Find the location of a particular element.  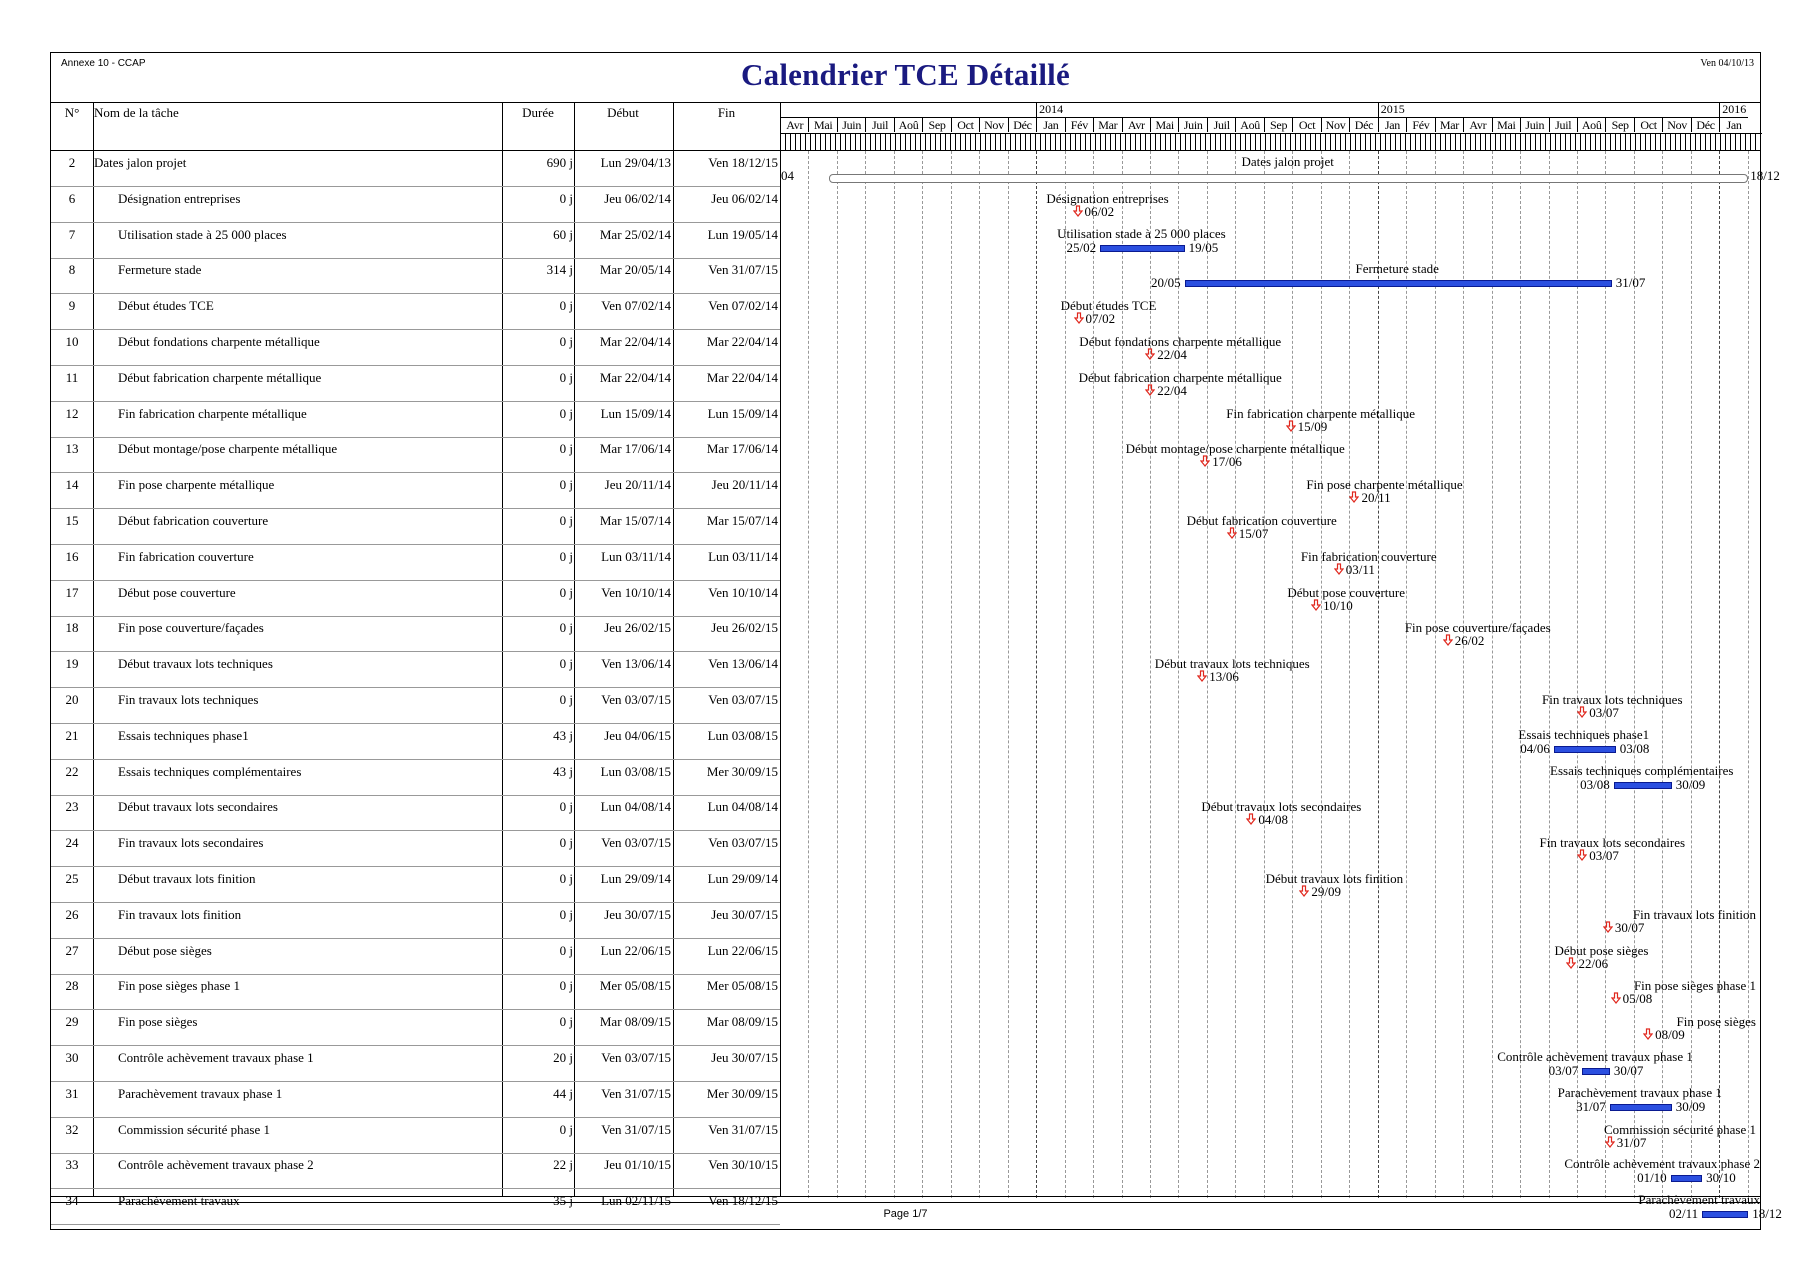

task-finish: Mer 05/08/15 is located at coordinates (742, 986).